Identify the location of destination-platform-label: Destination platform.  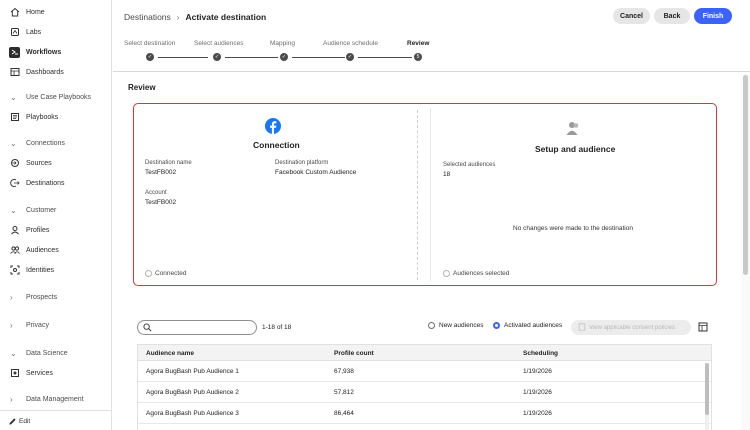
(302, 163).